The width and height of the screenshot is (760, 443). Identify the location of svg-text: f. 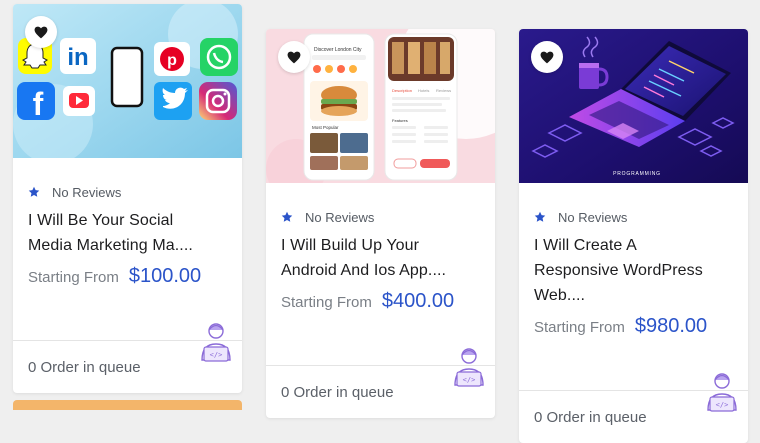
(38, 104).